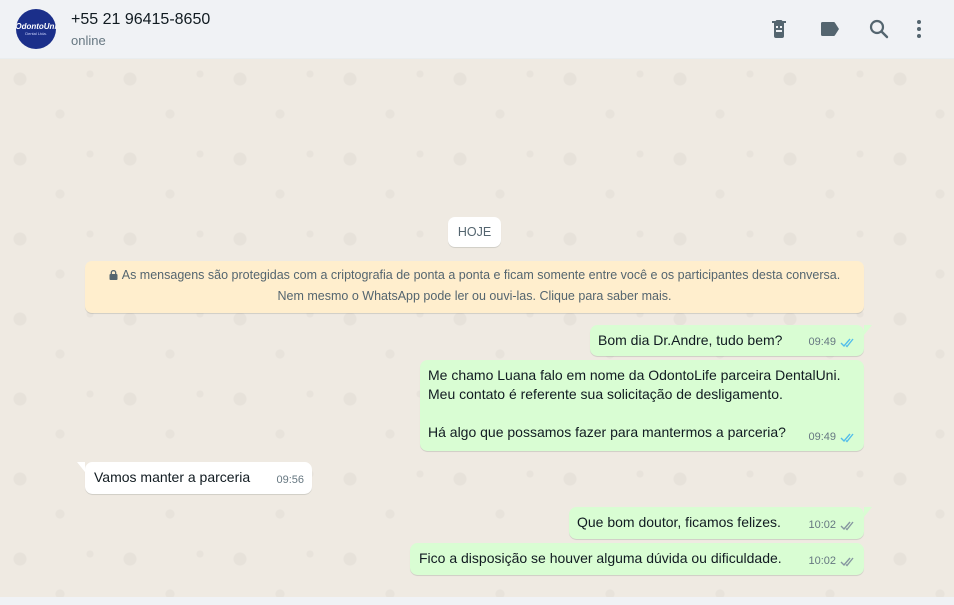  I want to click on menu-icon, so click(919, 29).